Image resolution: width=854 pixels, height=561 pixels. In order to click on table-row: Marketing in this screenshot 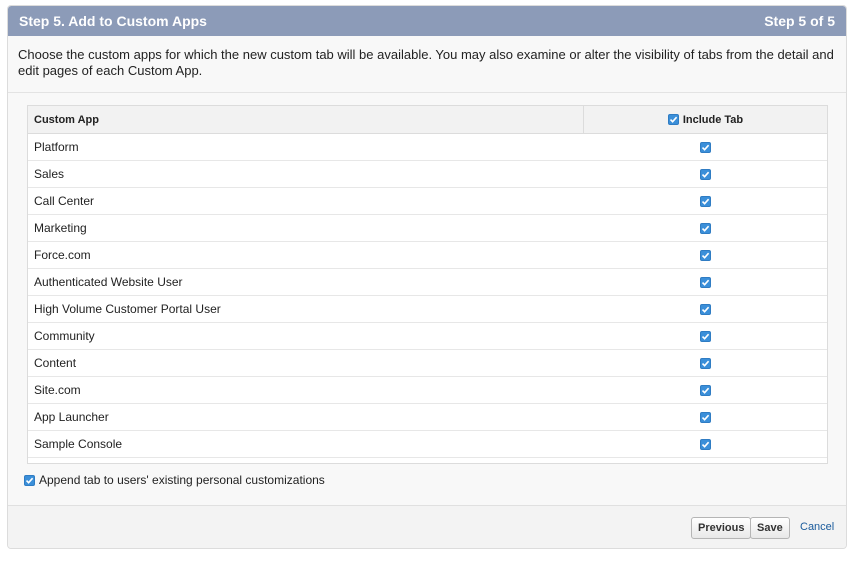, I will do `click(427, 228)`.